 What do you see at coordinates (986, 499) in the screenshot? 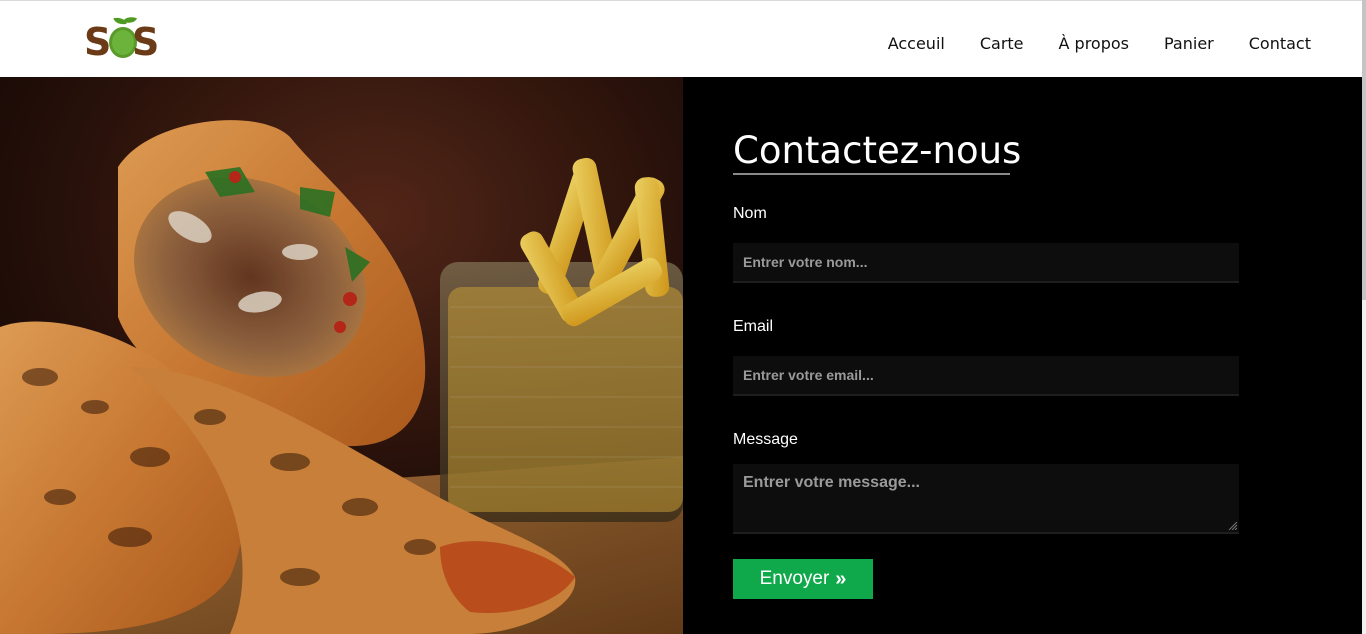
I see `message-textarea` at bounding box center [986, 499].